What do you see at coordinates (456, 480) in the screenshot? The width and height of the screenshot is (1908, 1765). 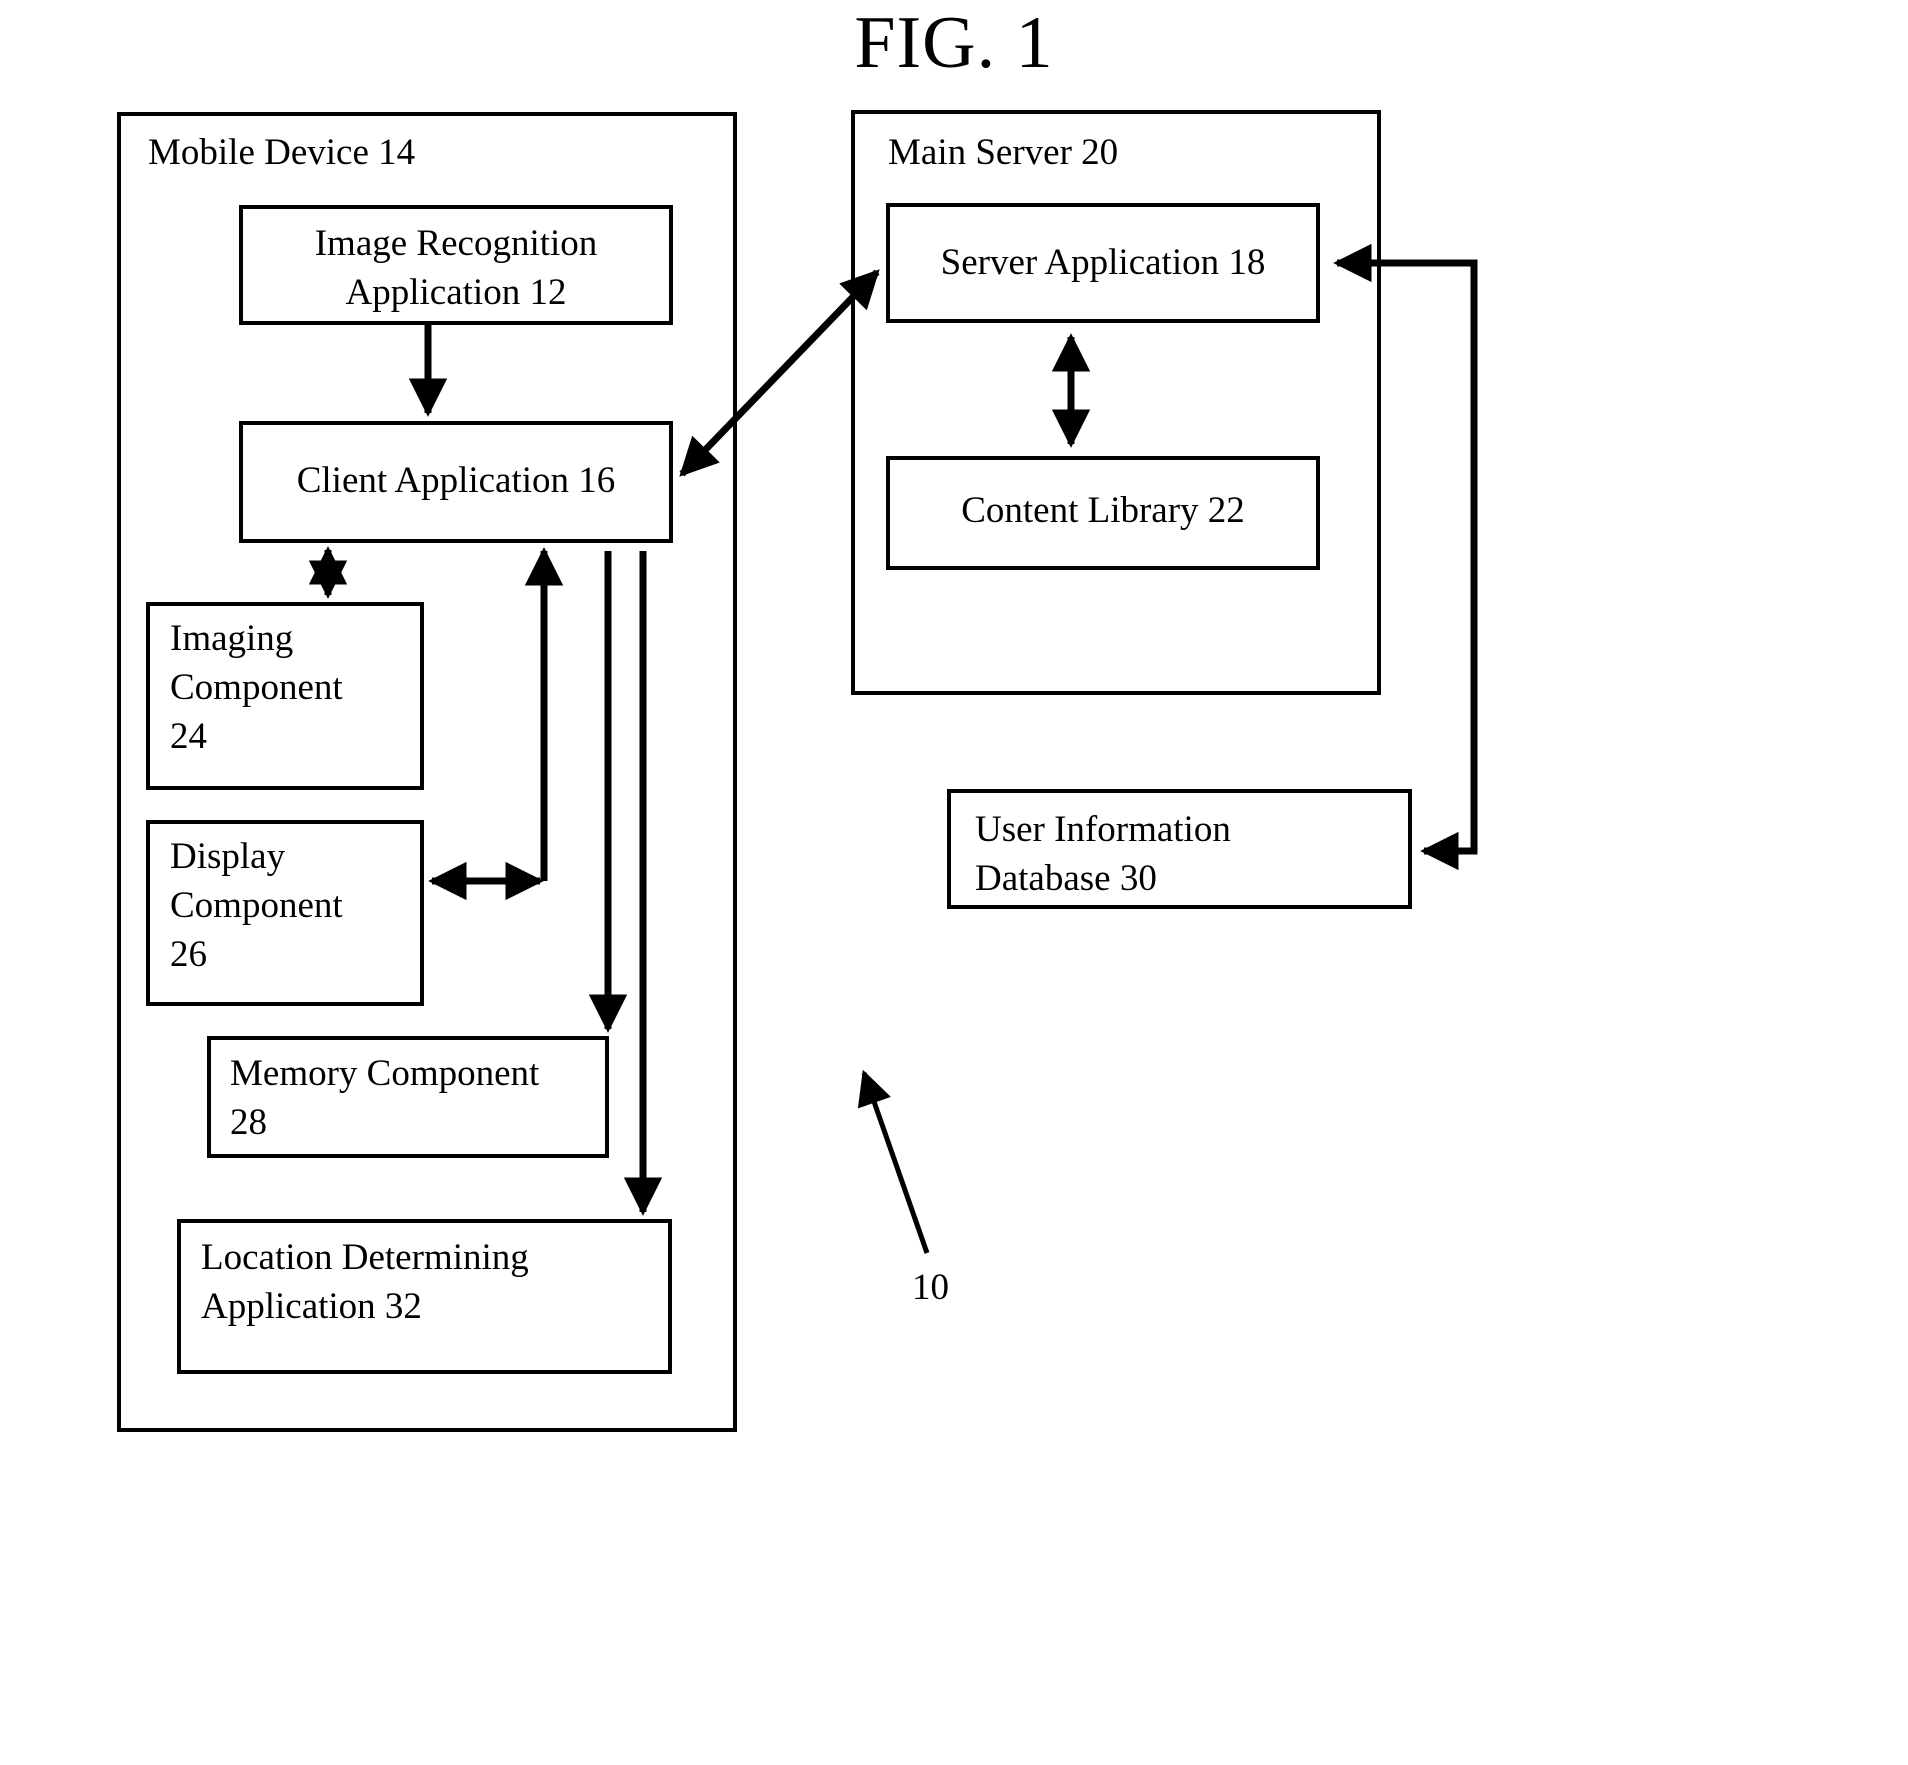 I see `client-application-label: Client Application 16` at bounding box center [456, 480].